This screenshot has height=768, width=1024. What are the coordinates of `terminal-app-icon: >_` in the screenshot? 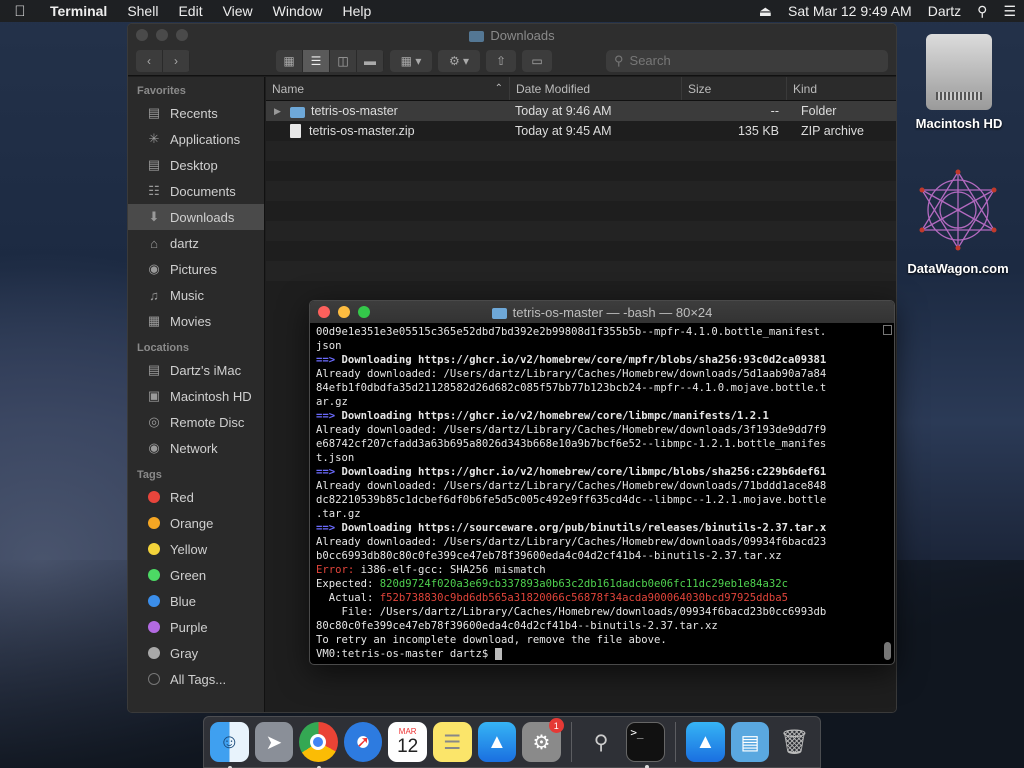 It's located at (646, 745).